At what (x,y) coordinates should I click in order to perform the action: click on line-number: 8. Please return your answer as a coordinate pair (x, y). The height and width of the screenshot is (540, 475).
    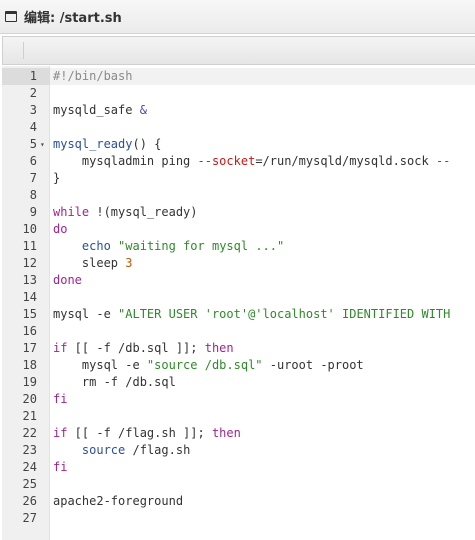
    Looking at the image, I should click on (33, 195).